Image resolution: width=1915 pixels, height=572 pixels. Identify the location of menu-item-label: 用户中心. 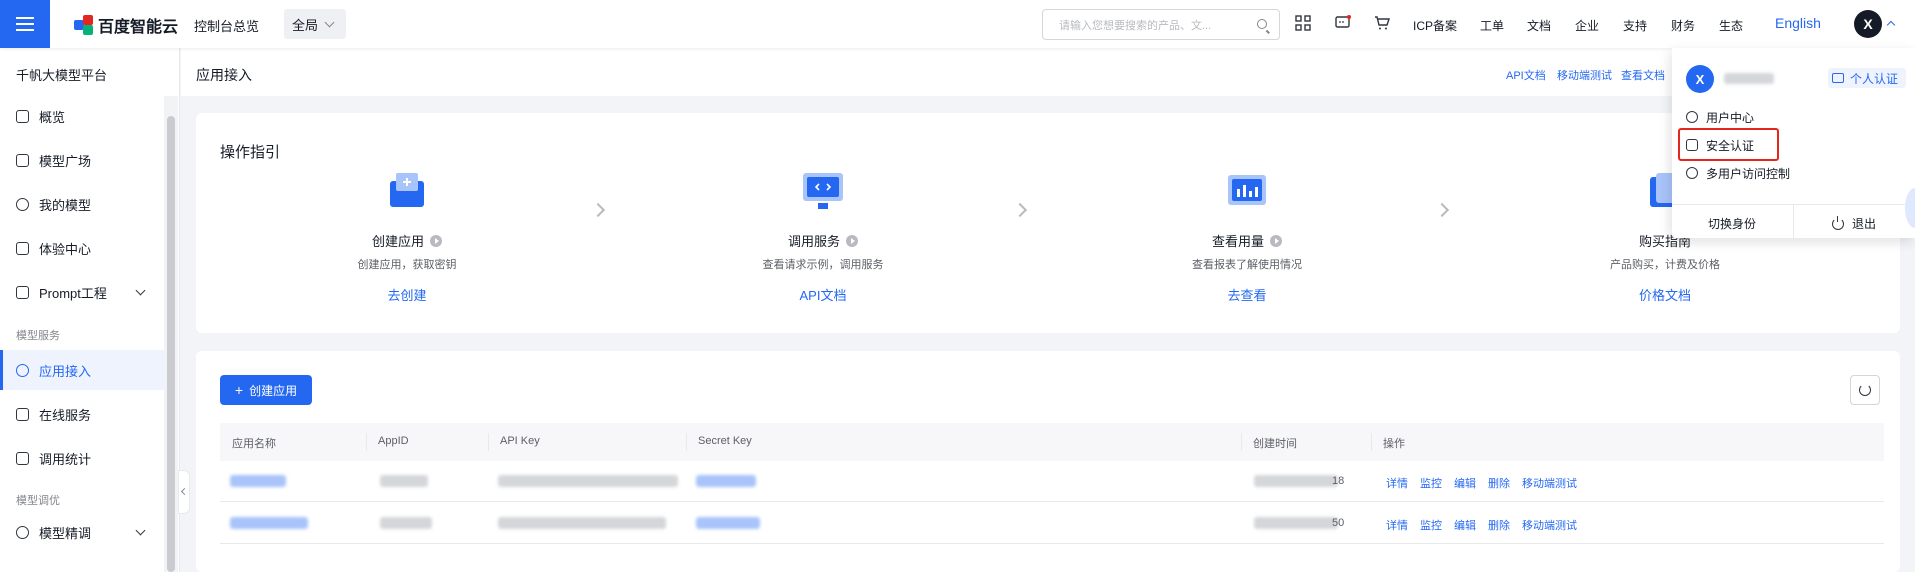
(1730, 117).